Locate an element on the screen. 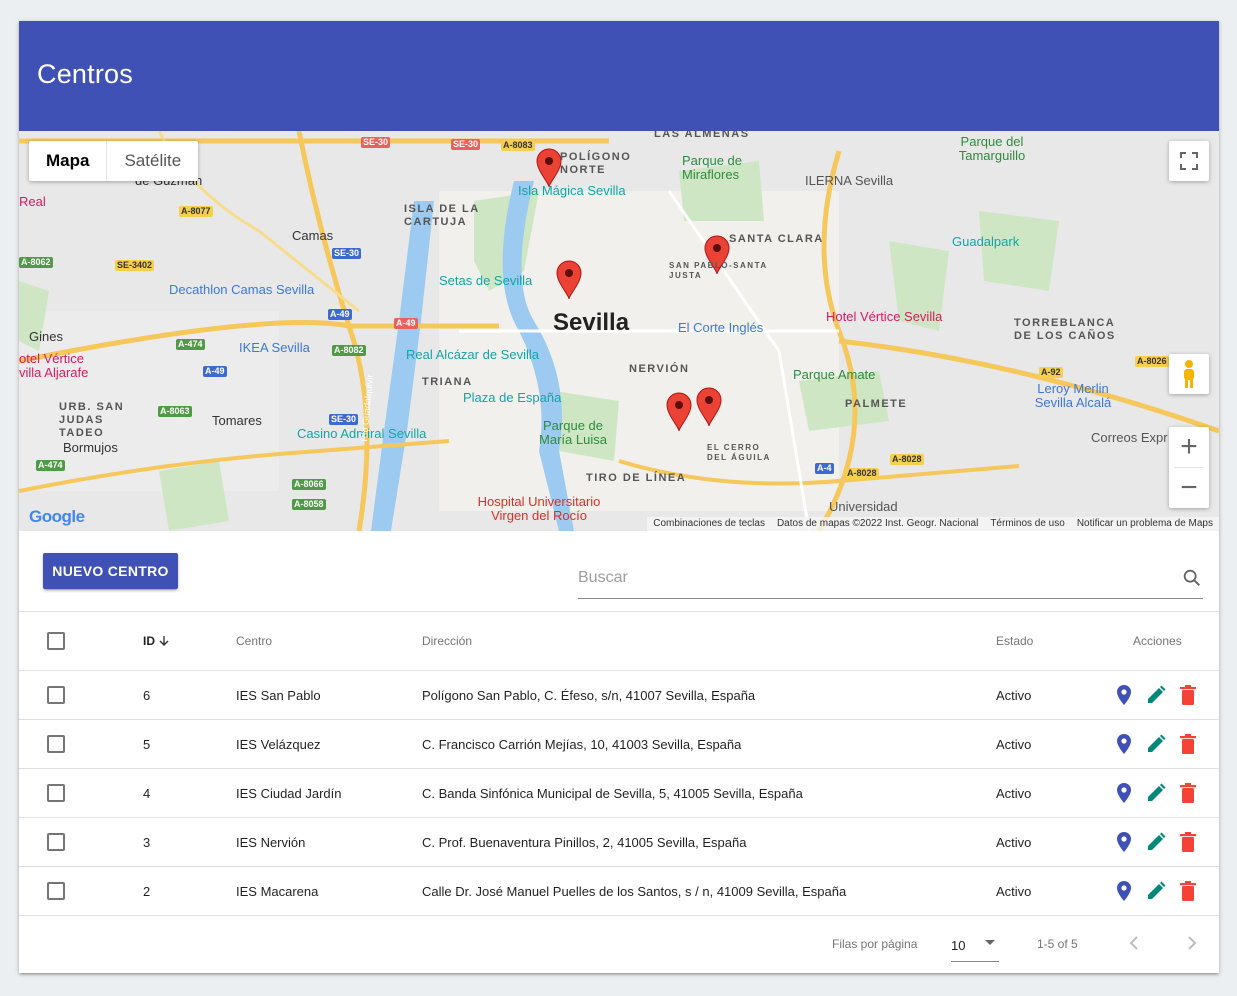 The width and height of the screenshot is (1237, 996). poi-label: El Corte Inglés is located at coordinates (720, 327).